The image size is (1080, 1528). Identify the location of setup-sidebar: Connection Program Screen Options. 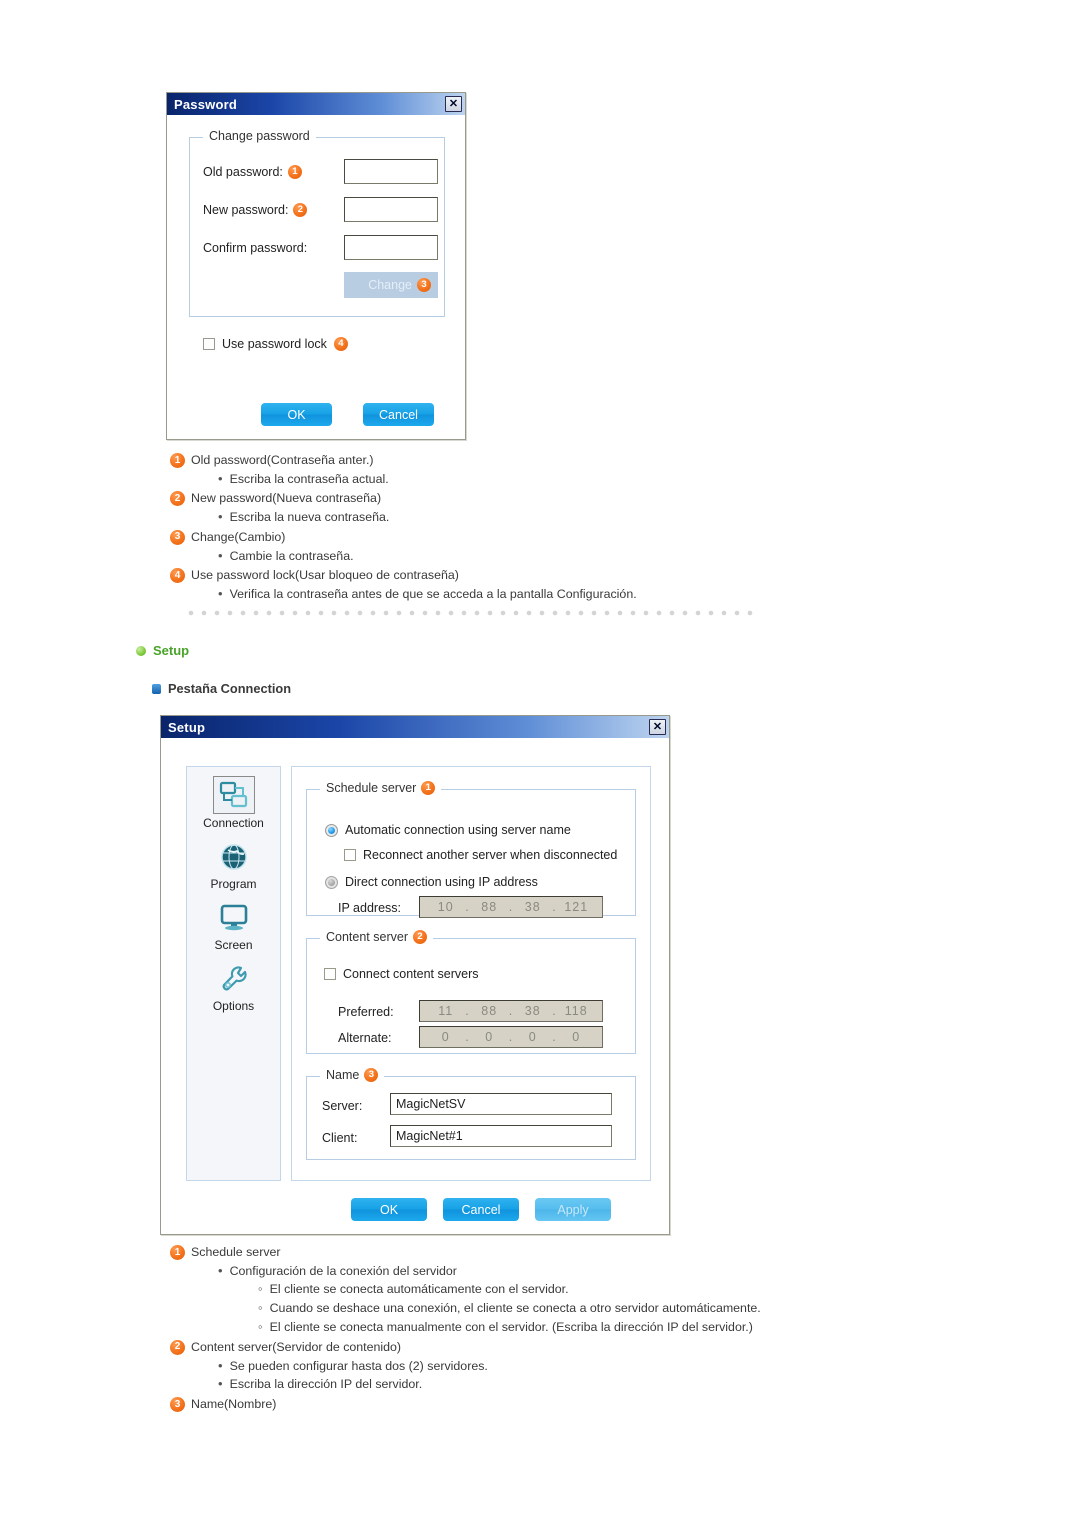
(233, 973).